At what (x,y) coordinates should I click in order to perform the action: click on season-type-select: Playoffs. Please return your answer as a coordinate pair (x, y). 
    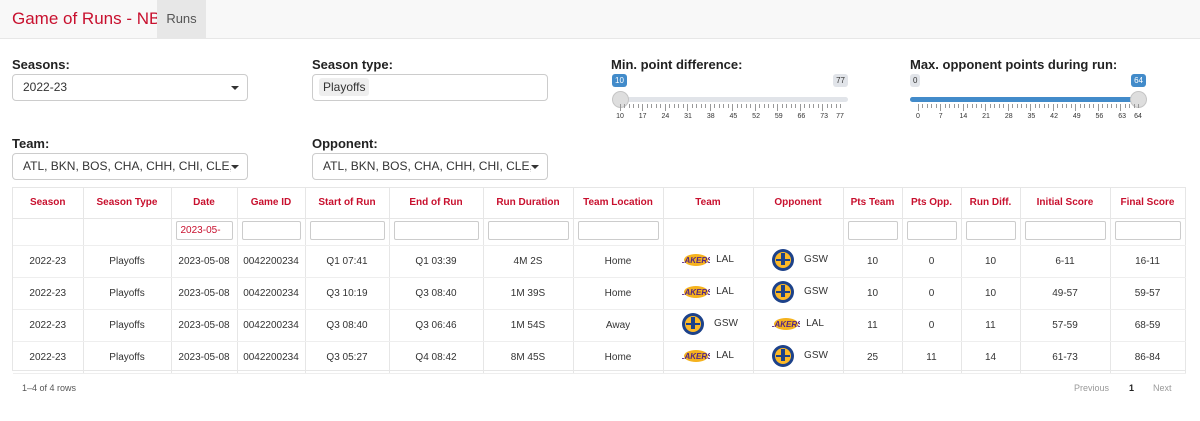
    Looking at the image, I should click on (430, 87).